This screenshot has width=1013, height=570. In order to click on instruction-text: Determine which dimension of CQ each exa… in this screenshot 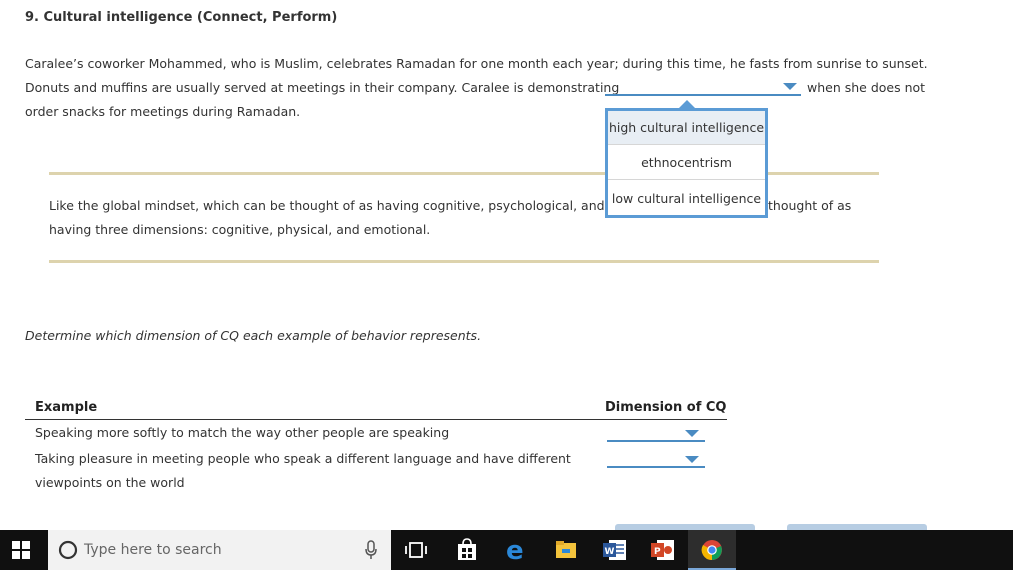, I will do `click(253, 335)`.